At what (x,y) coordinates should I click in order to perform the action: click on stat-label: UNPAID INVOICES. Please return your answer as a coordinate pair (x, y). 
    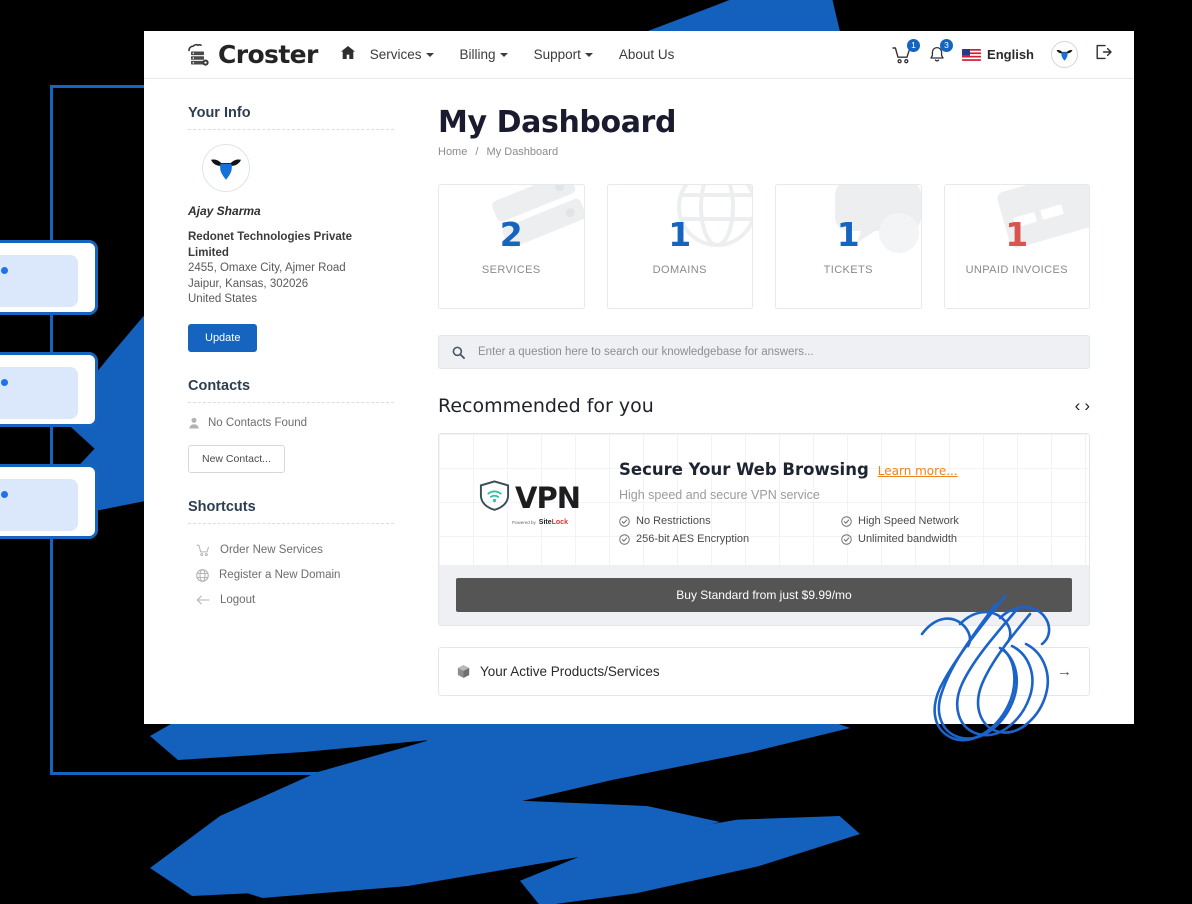
    Looking at the image, I should click on (1016, 269).